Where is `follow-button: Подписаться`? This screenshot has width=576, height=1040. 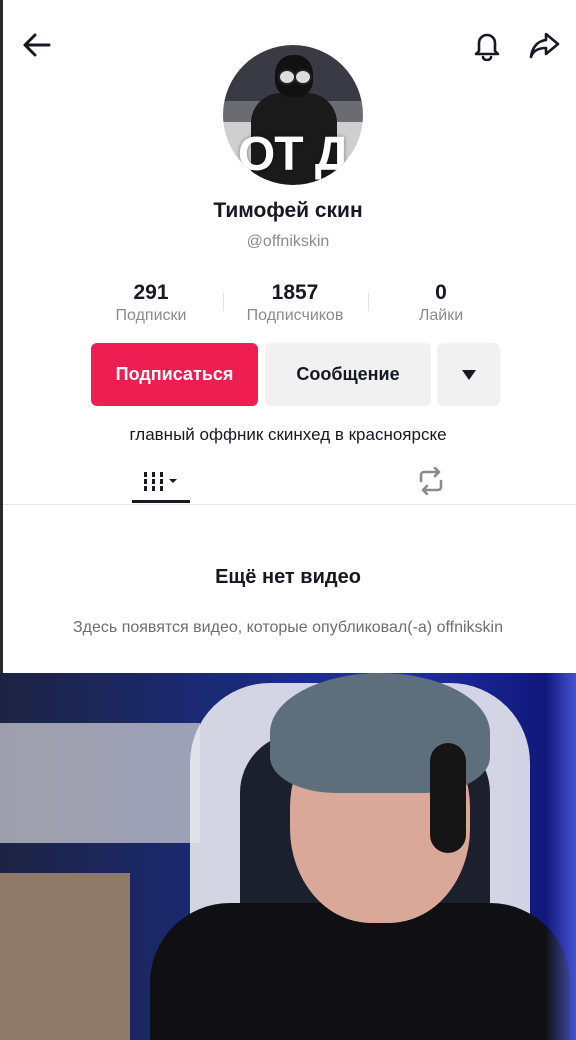 follow-button: Подписаться is located at coordinates (174, 374).